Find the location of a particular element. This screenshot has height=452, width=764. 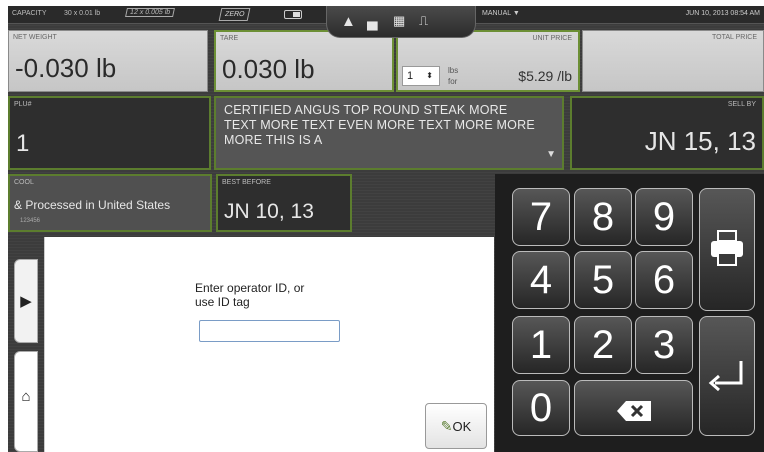

cool-panel: COOL & Processed in United States 123456 is located at coordinates (110, 203).